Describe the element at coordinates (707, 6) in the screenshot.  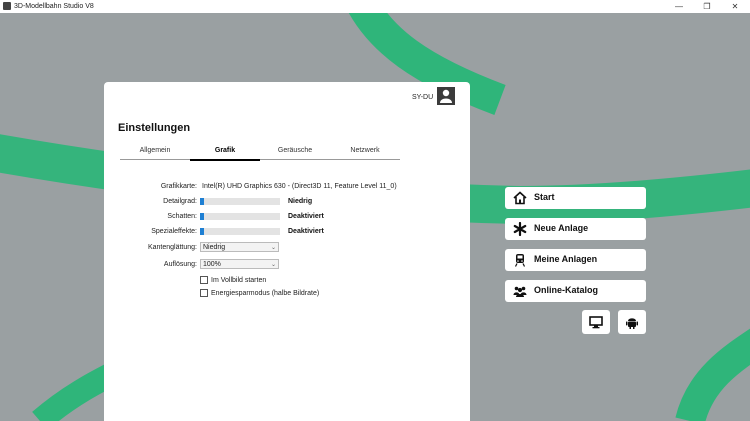
I see `restore-button: ❐` at that location.